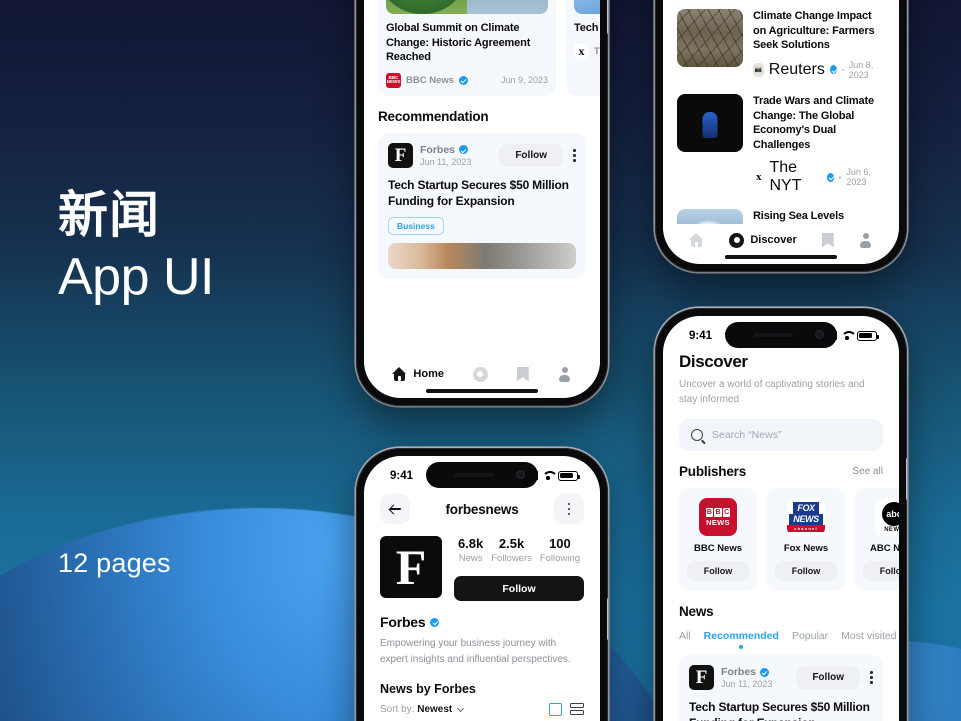 This screenshot has height=721, width=961. What do you see at coordinates (819, 334) in the screenshot?
I see `front-camera` at bounding box center [819, 334].